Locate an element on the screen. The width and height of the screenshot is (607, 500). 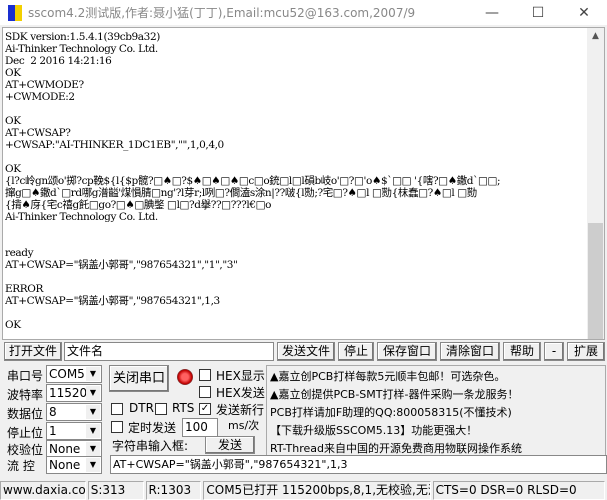
hex-send-label: HEX发送 is located at coordinates (240, 393).